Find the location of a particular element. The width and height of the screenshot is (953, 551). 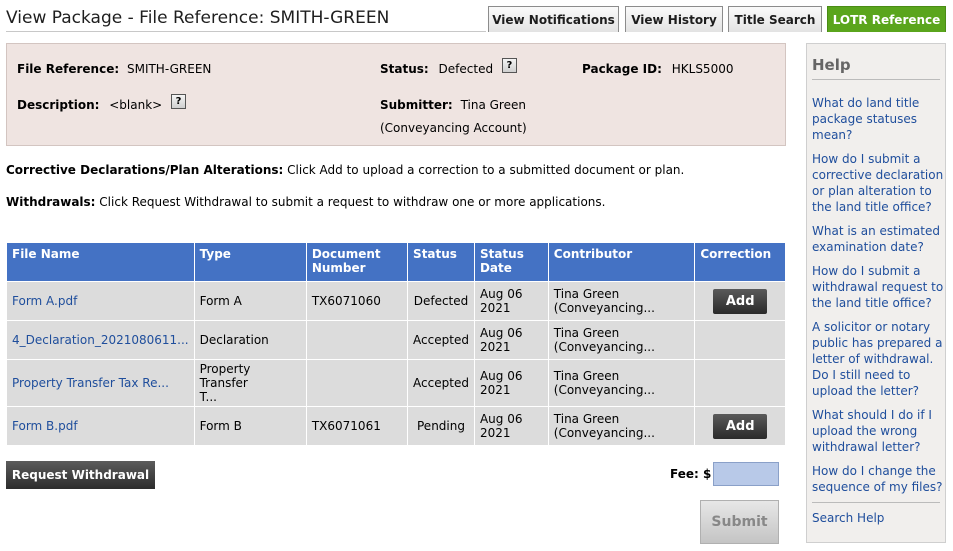

help-link-examination-date: What is an estimated examination date? is located at coordinates (878, 239).